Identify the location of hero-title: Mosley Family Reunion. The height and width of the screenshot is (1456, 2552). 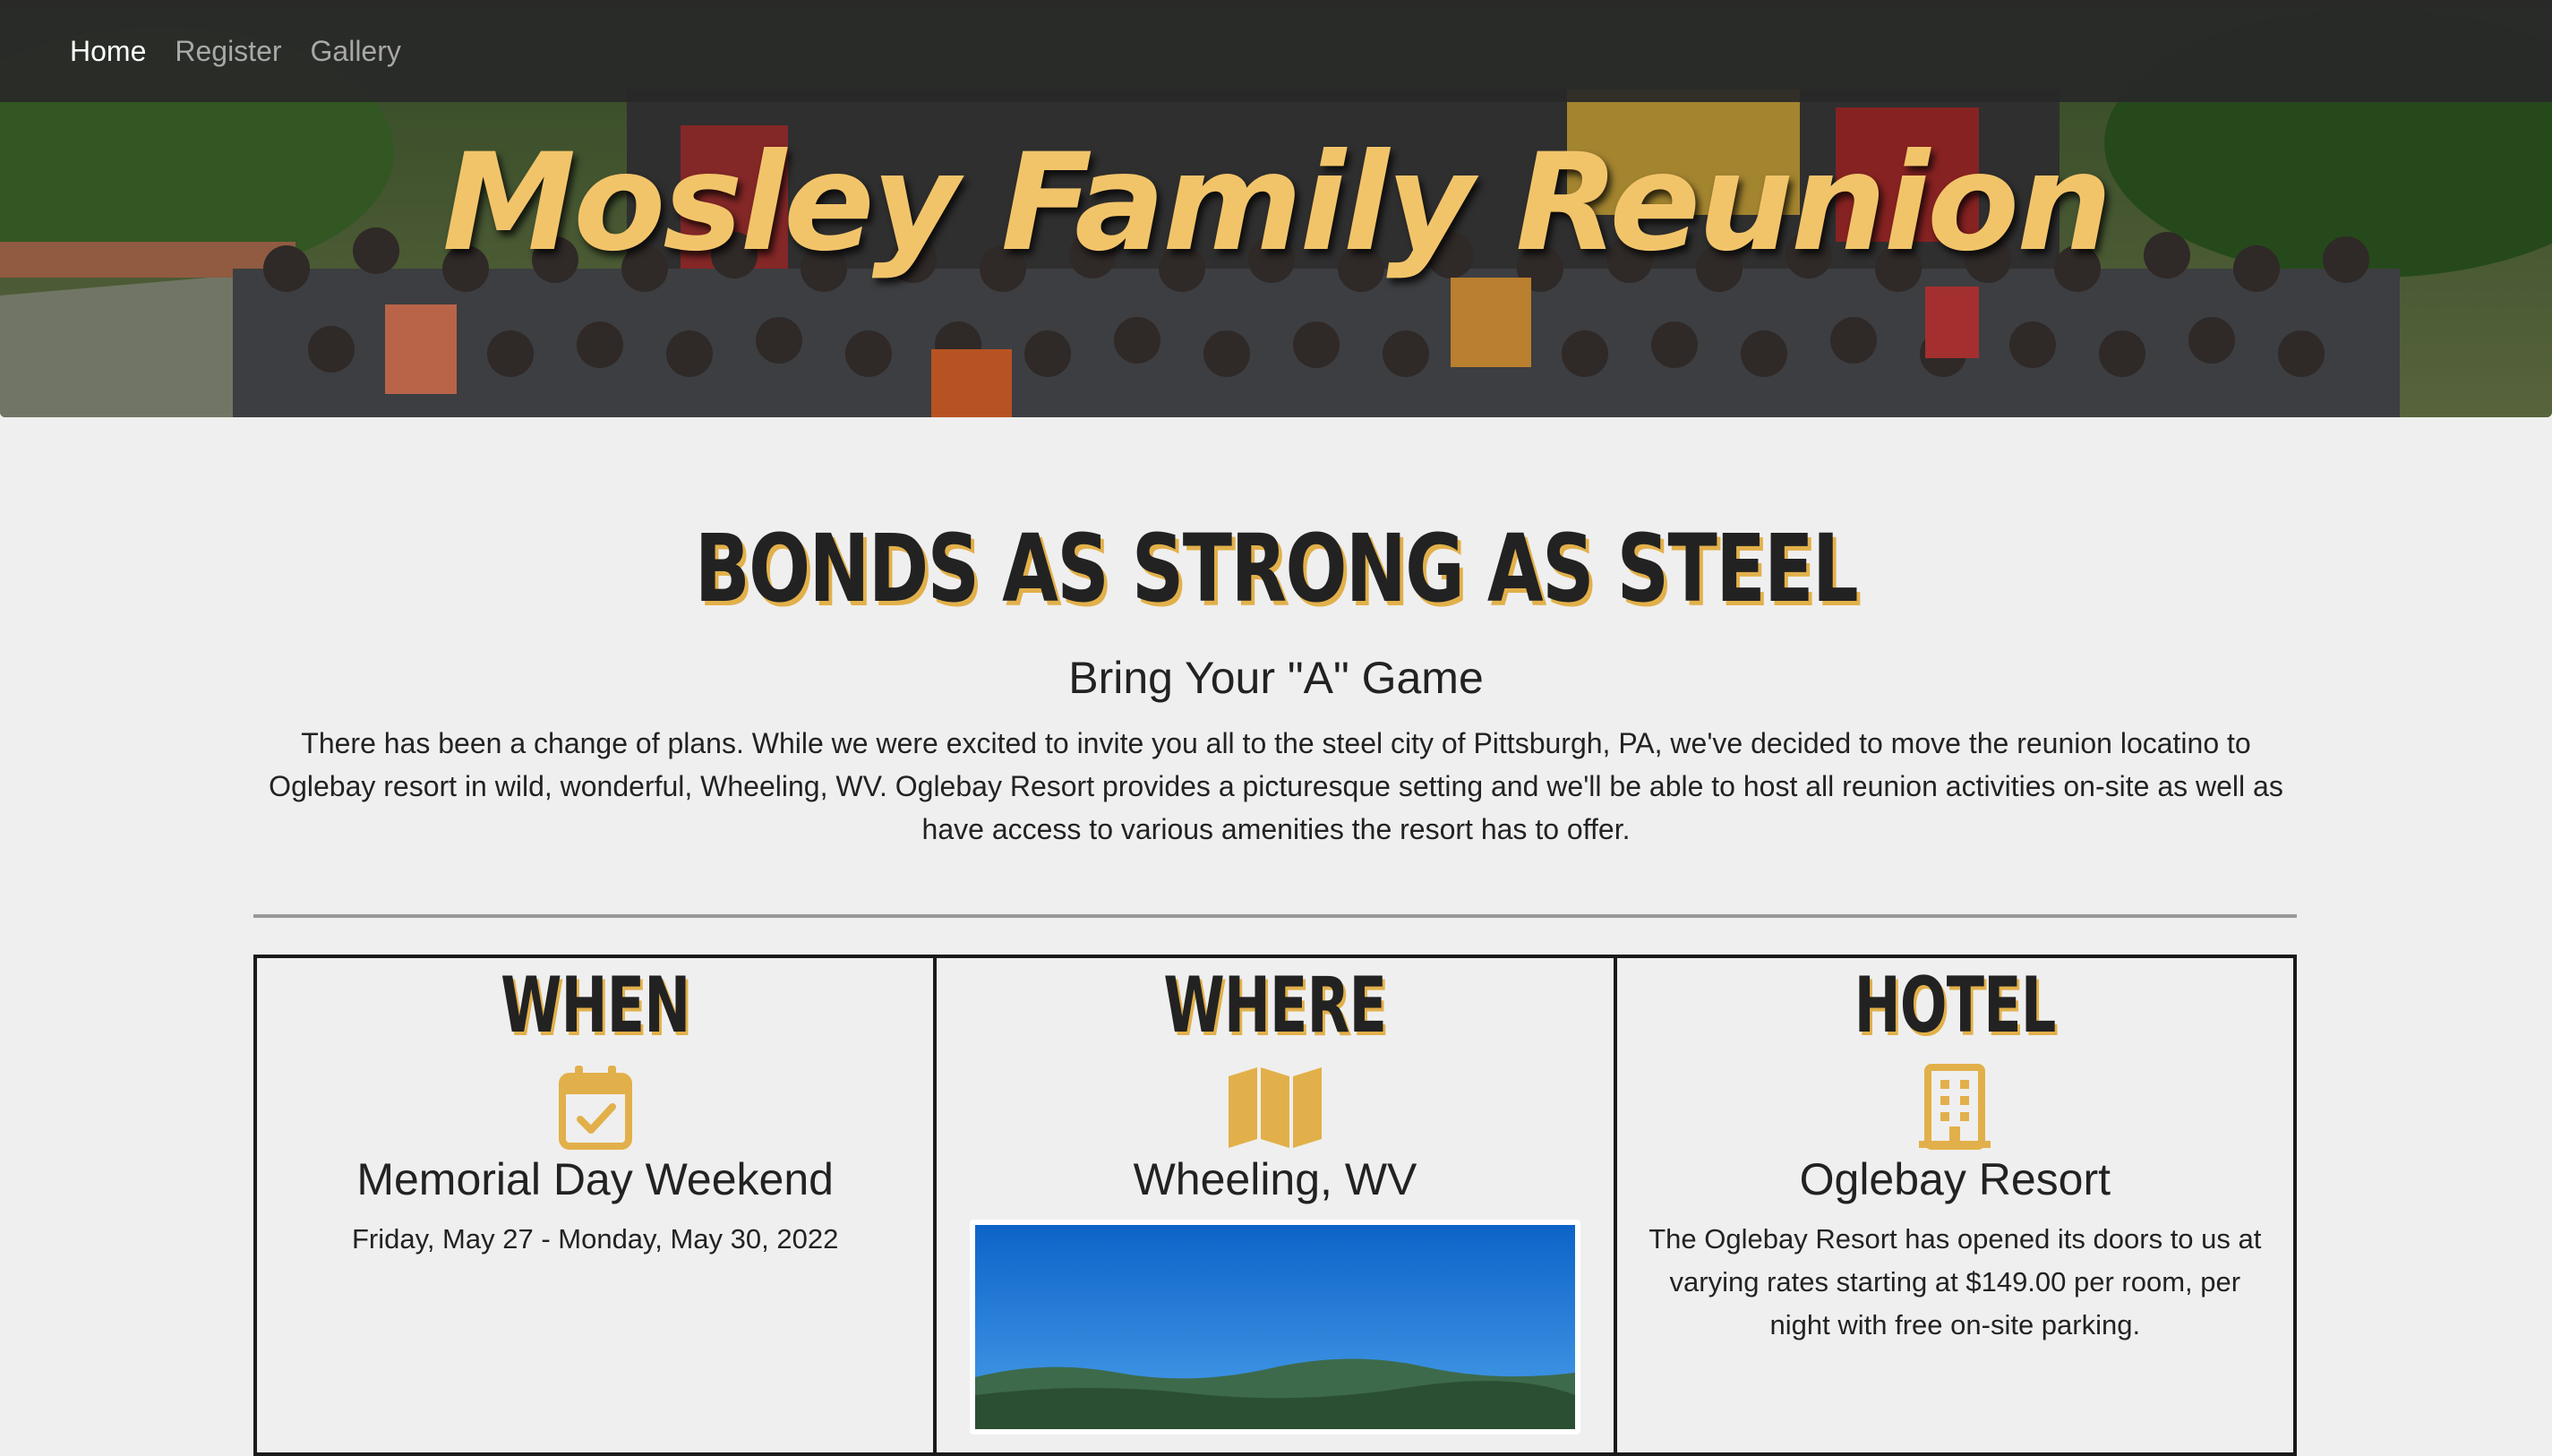
(1277, 203).